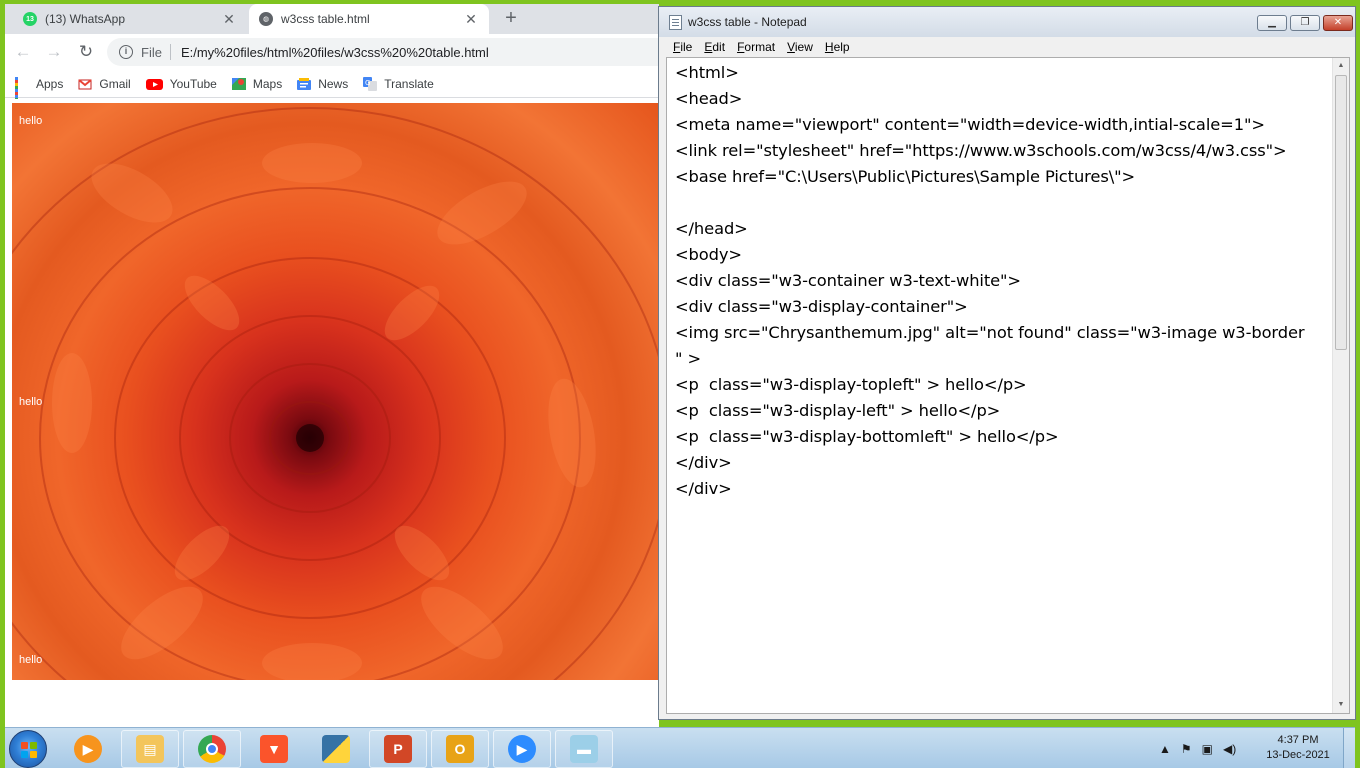 This screenshot has height=768, width=1360. I want to click on taskbar-zoom: ▶, so click(522, 749).